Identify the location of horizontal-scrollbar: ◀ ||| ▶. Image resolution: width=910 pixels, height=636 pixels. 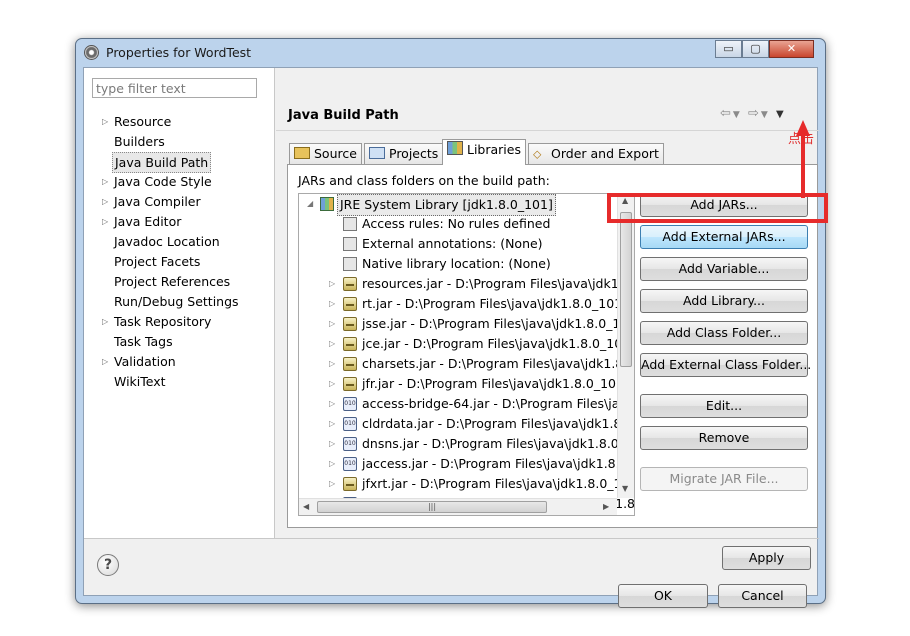
(458, 506).